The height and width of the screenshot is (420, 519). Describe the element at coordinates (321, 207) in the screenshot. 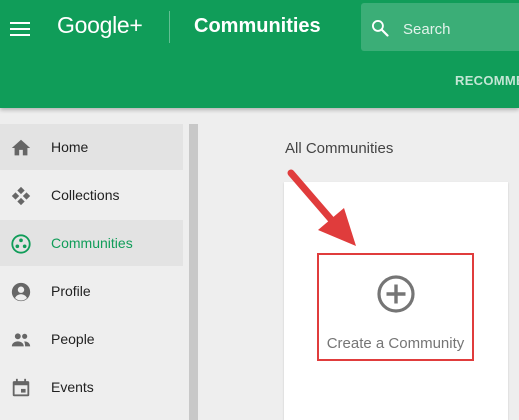

I see `red-arrow-icon` at that location.